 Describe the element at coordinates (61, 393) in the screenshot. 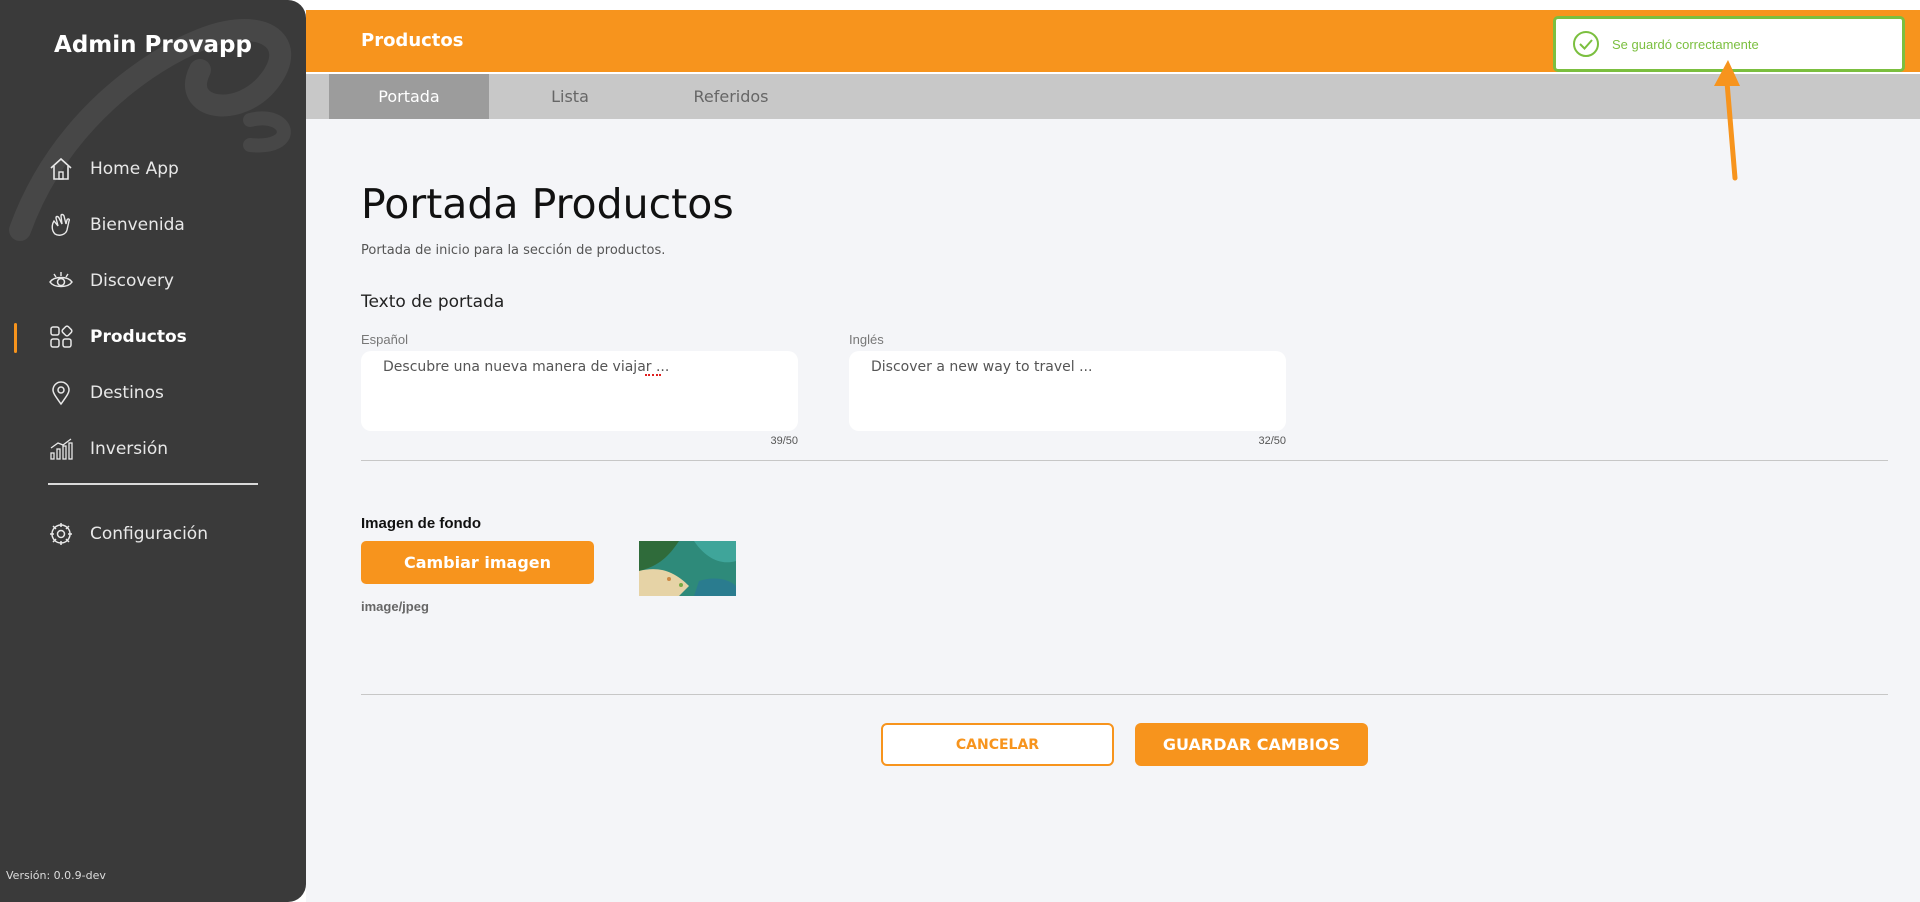

I see `map-pin-icon` at that location.